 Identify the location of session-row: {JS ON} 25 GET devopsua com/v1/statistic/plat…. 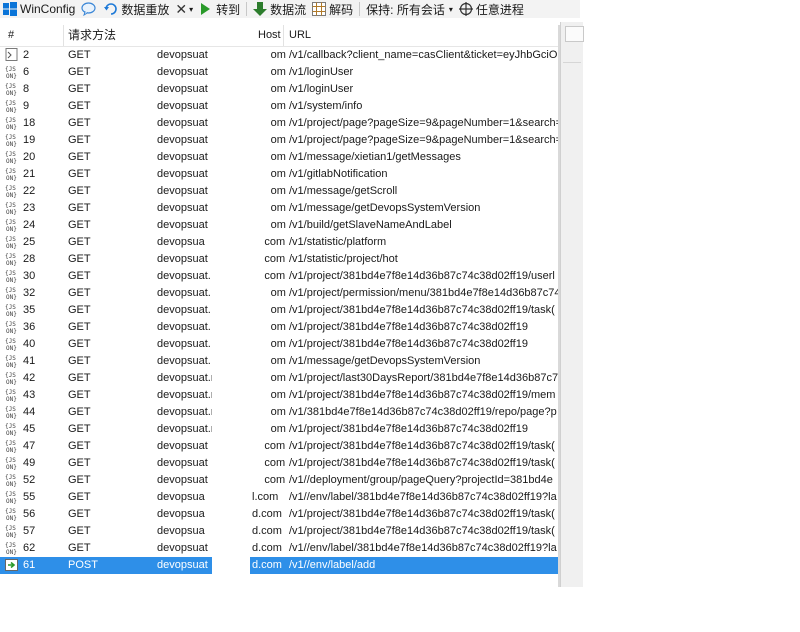
(279, 242).